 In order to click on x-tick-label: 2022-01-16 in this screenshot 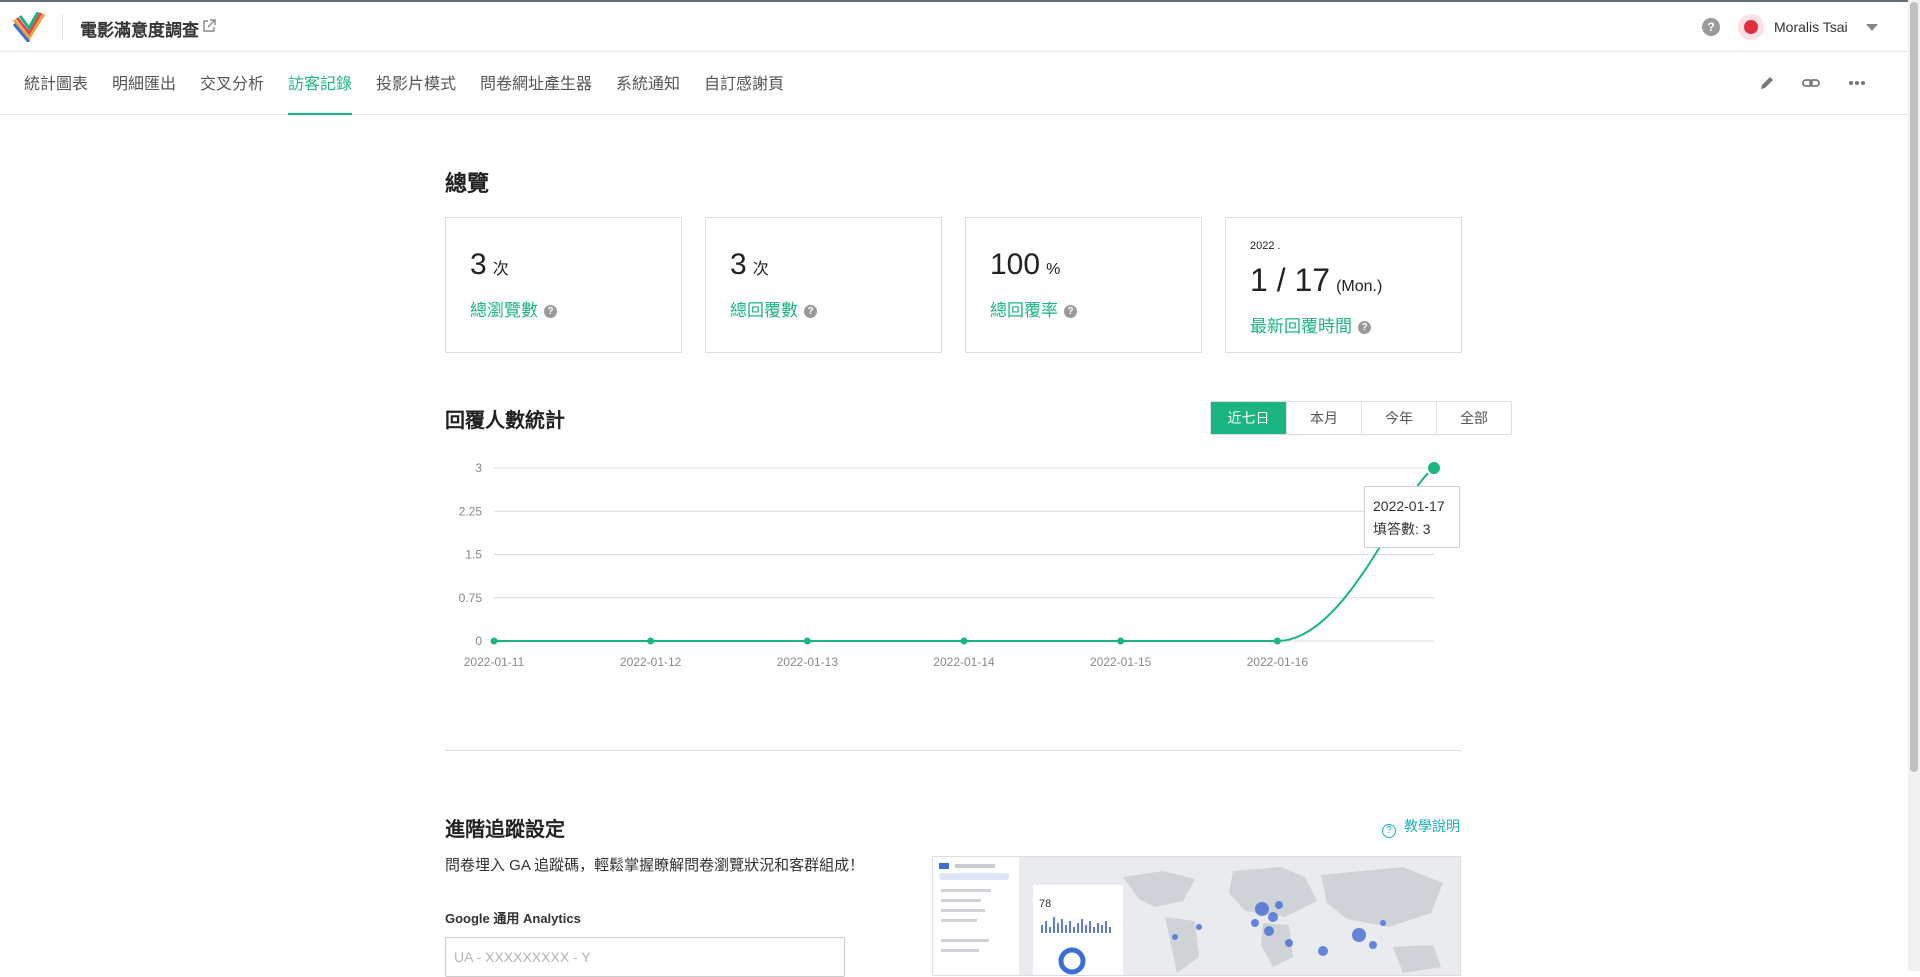, I will do `click(1278, 662)`.